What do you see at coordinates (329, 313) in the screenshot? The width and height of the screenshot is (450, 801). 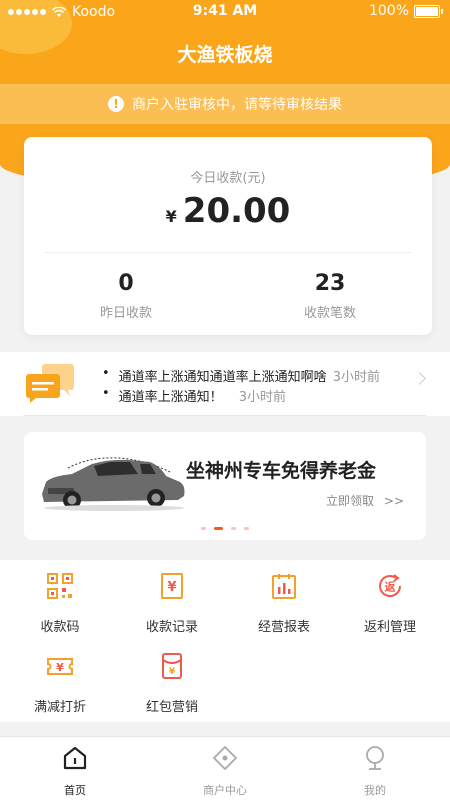 I see `payment-count-label: 收款笔数` at bounding box center [329, 313].